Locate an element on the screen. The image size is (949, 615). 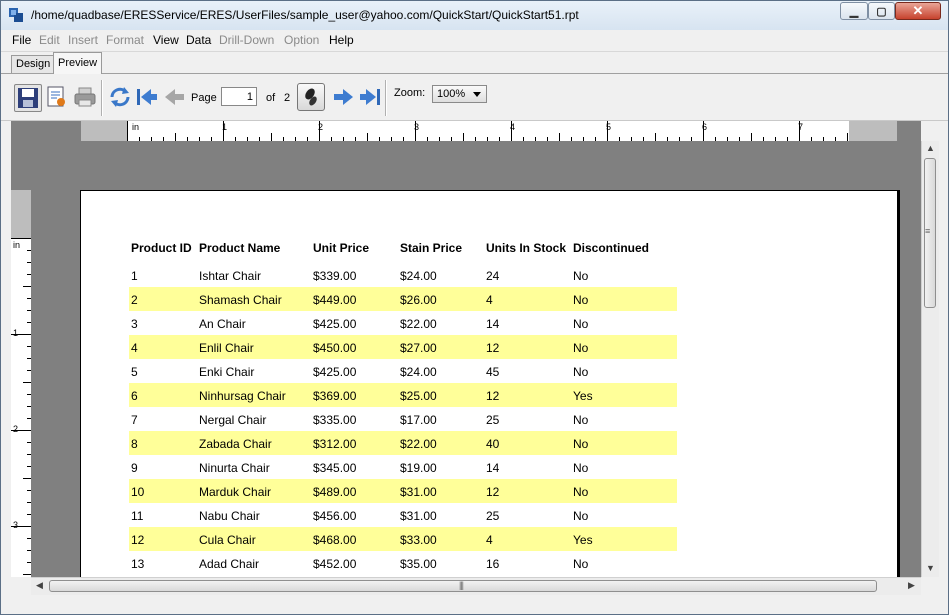
tab-design: Design is located at coordinates (33, 64).